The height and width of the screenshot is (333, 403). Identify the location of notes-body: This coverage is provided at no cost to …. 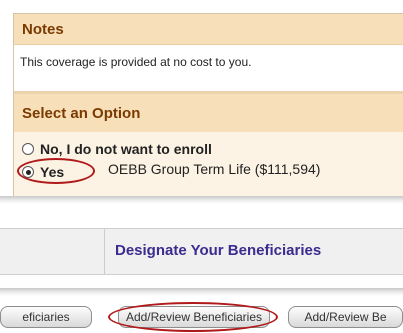
(208, 68).